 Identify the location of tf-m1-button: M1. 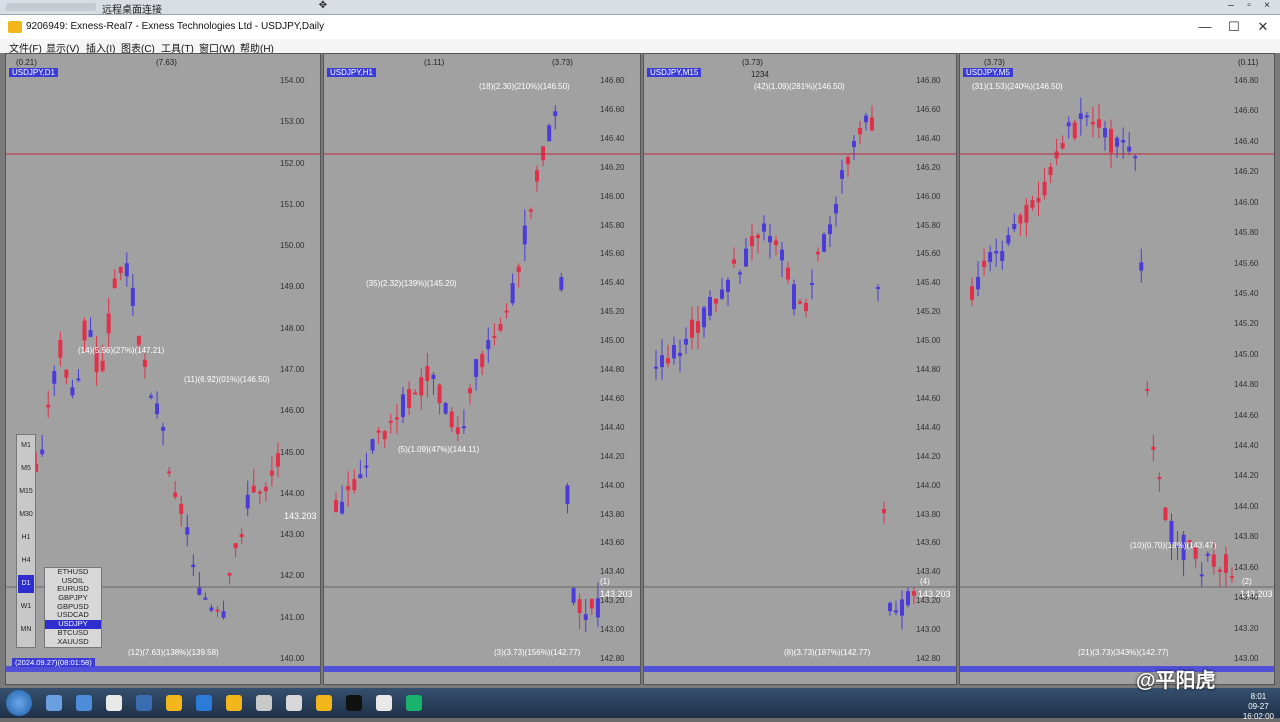
(26, 446).